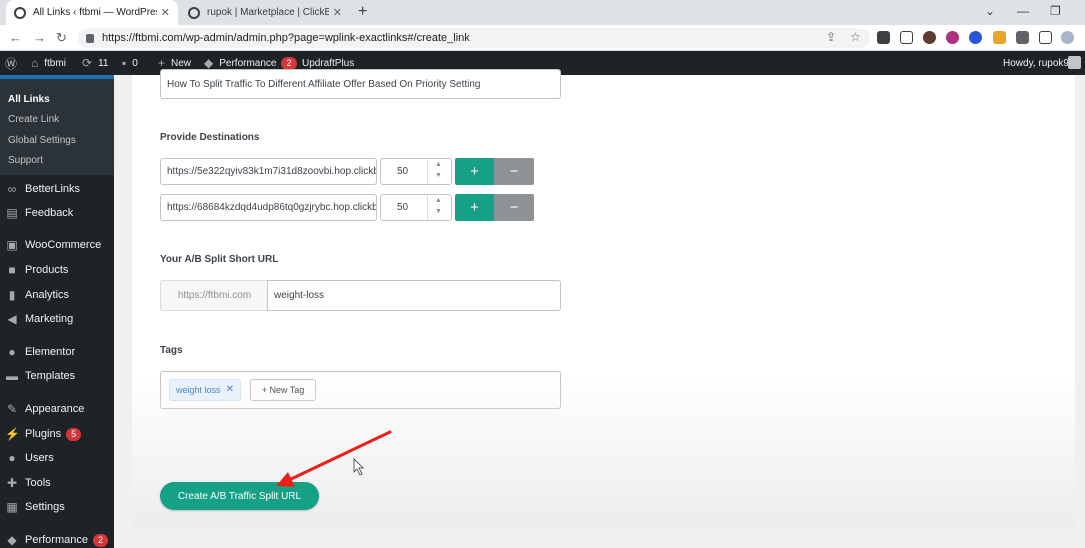 The image size is (1085, 548). Describe the element at coordinates (12, 434) in the screenshot. I see `plugin-icon: ⚡` at that location.